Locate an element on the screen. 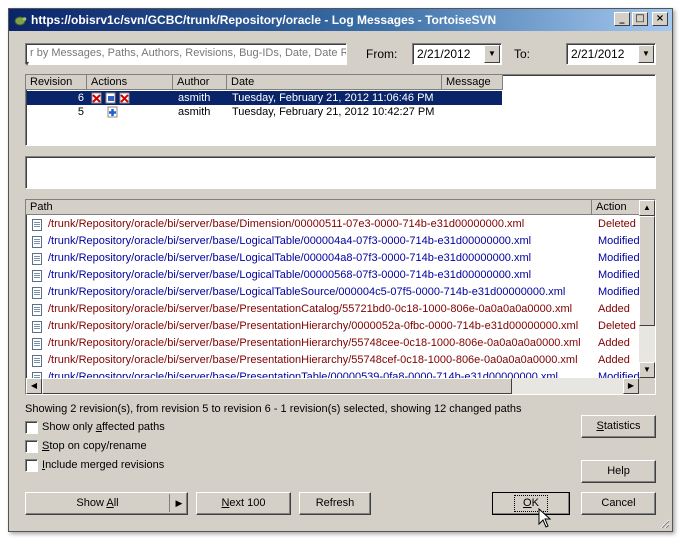 This screenshot has width=687, height=547. show-affected-paths-checkbox: Show only affected paths is located at coordinates (95, 428).